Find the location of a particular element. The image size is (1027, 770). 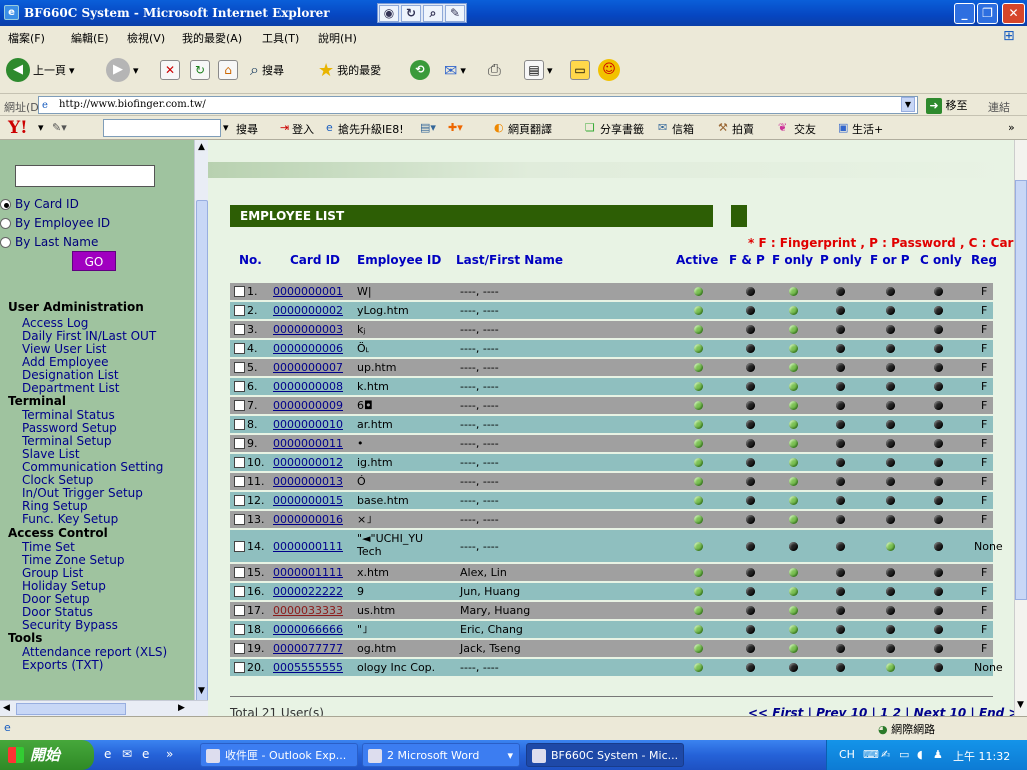

home-button: ⌂ is located at coordinates (228, 70).